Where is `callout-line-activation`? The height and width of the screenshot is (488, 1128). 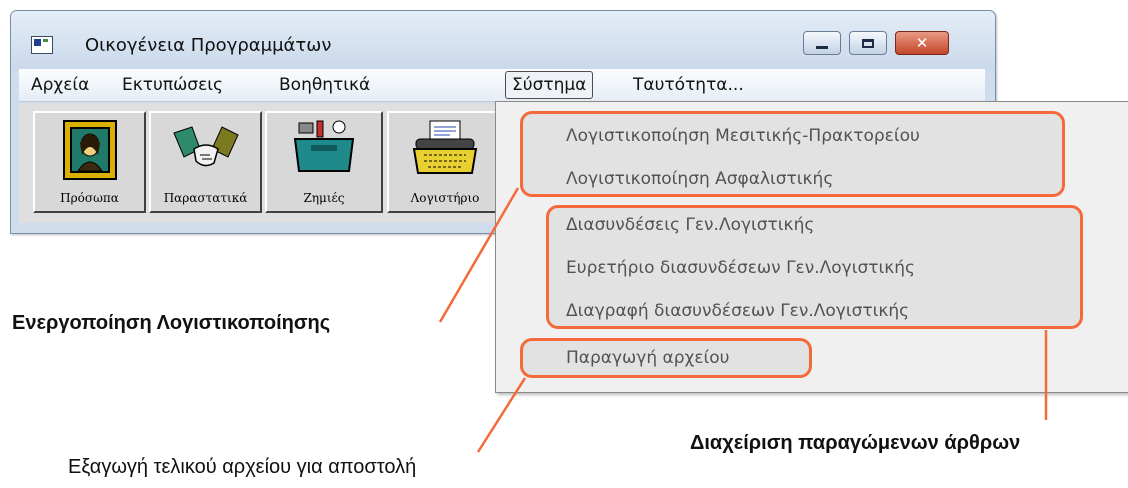
callout-line-activation is located at coordinates (479, 255).